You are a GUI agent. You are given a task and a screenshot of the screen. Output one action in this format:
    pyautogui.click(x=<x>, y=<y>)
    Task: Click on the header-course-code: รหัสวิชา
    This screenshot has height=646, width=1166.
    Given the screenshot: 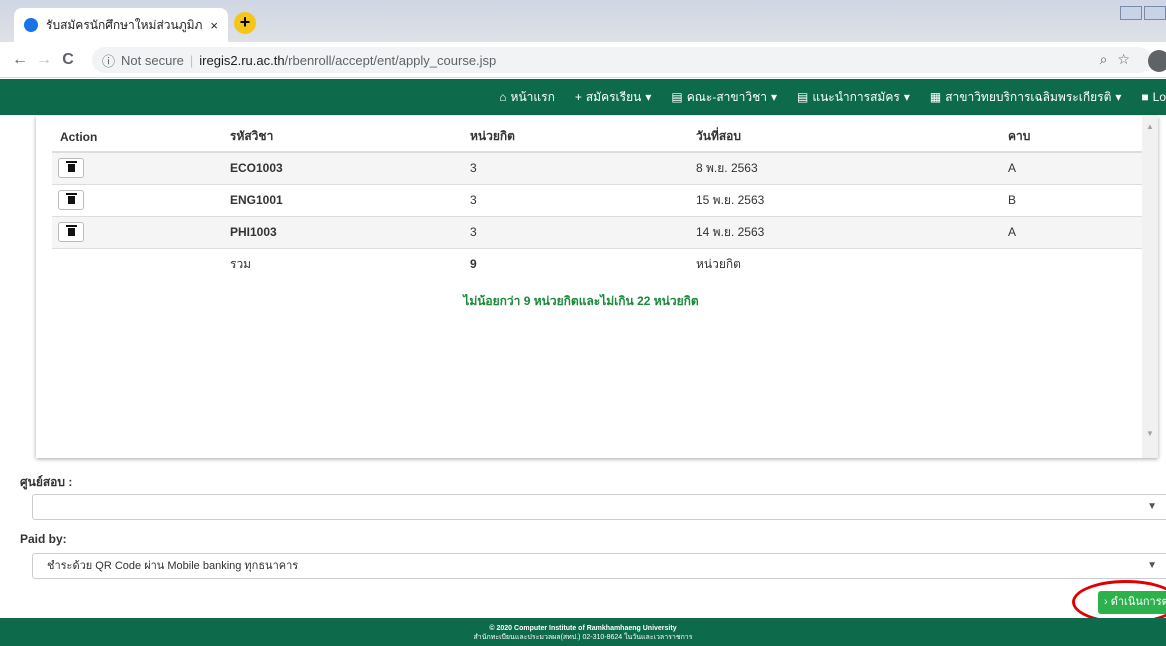 What is the action you would take?
    pyautogui.click(x=350, y=137)
    